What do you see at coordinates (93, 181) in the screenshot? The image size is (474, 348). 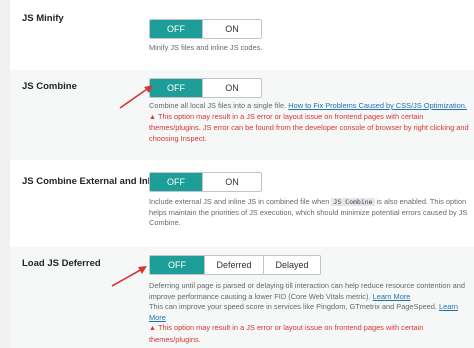 I see `js-combine-external-inline-label: JS Combine External and Inline` at bounding box center [93, 181].